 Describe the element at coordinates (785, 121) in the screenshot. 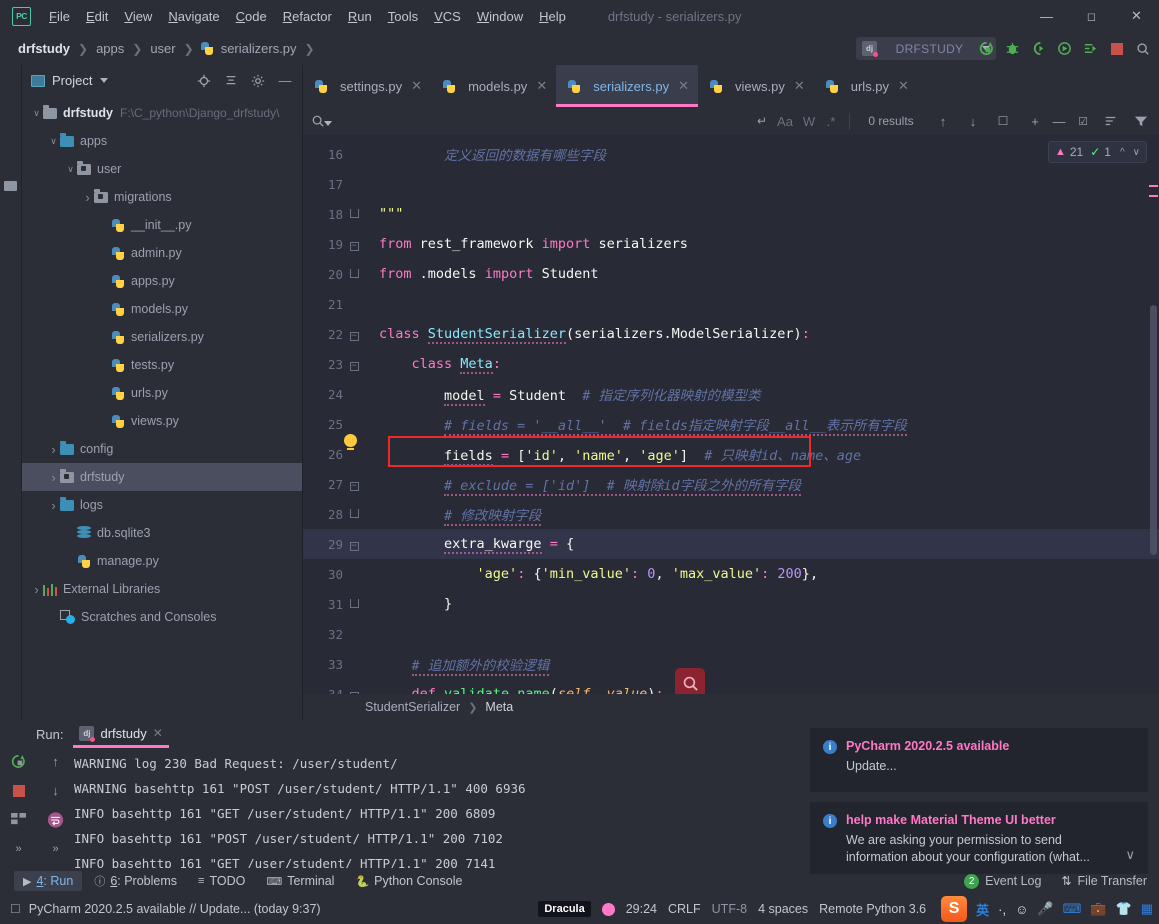

I see `match-case-icon: Aa` at that location.